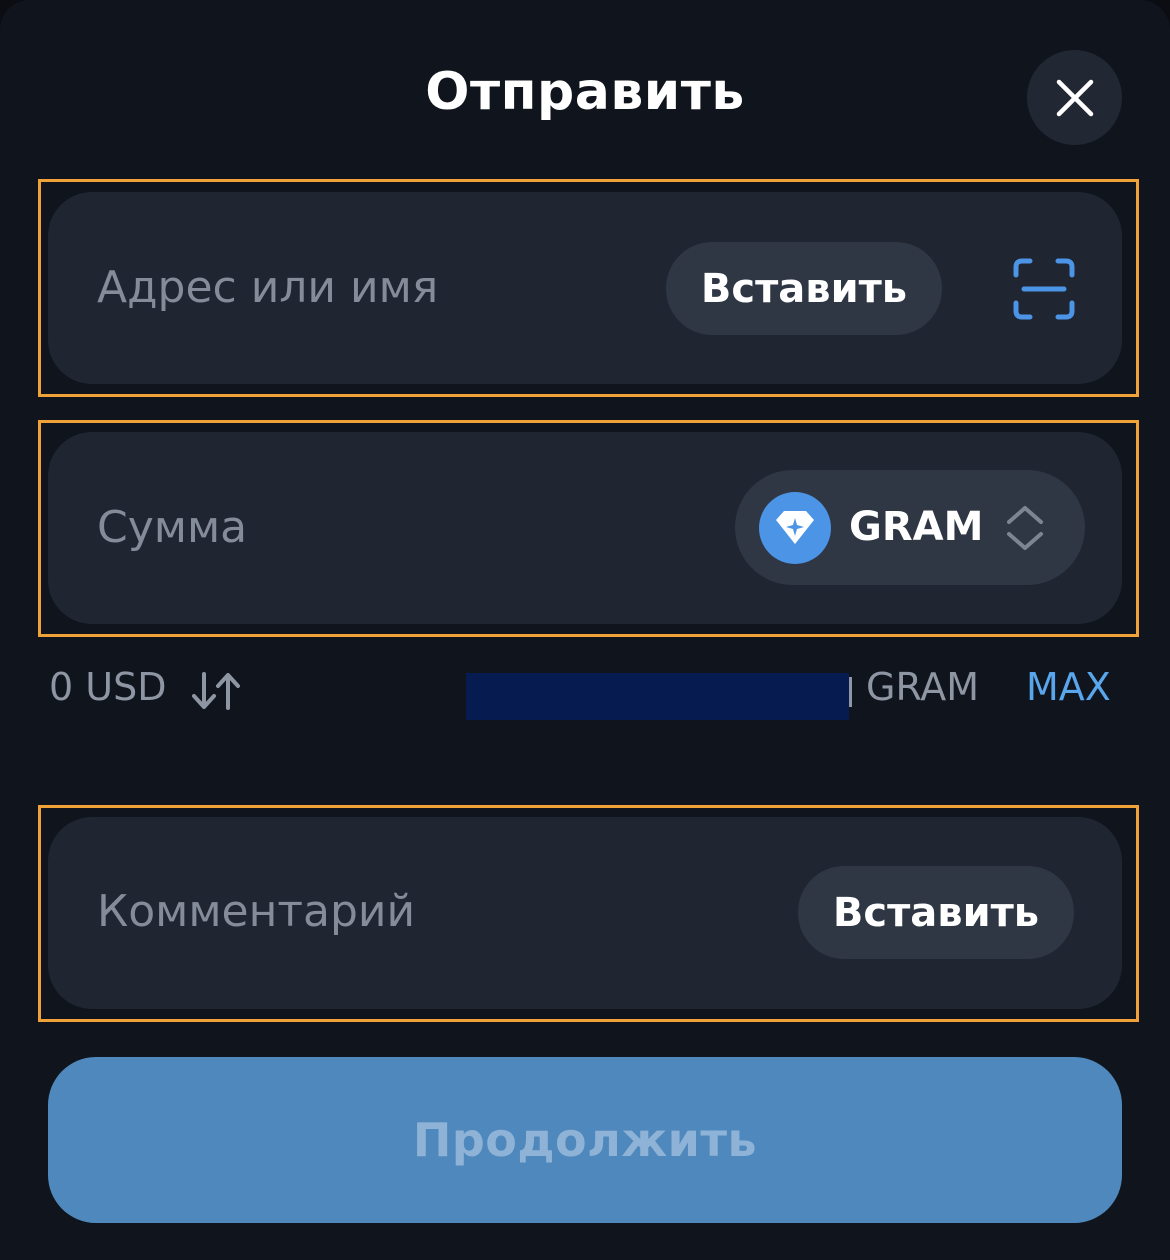 The image size is (1170, 1260). What do you see at coordinates (916, 527) in the screenshot?
I see `token-symbol: GRAM` at bounding box center [916, 527].